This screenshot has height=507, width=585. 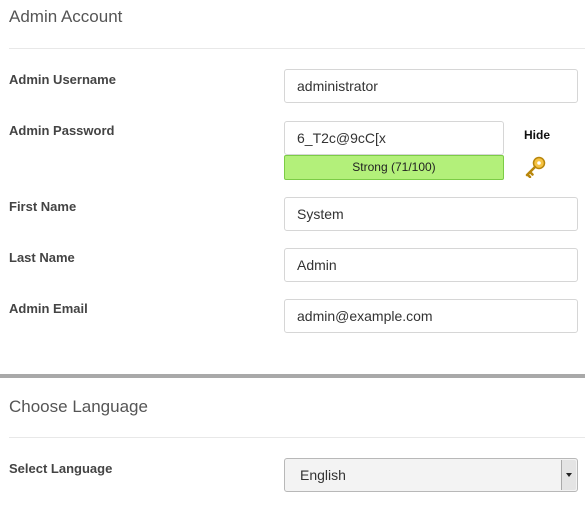 What do you see at coordinates (62, 130) in the screenshot?
I see `admin-password-label: Admin Password` at bounding box center [62, 130].